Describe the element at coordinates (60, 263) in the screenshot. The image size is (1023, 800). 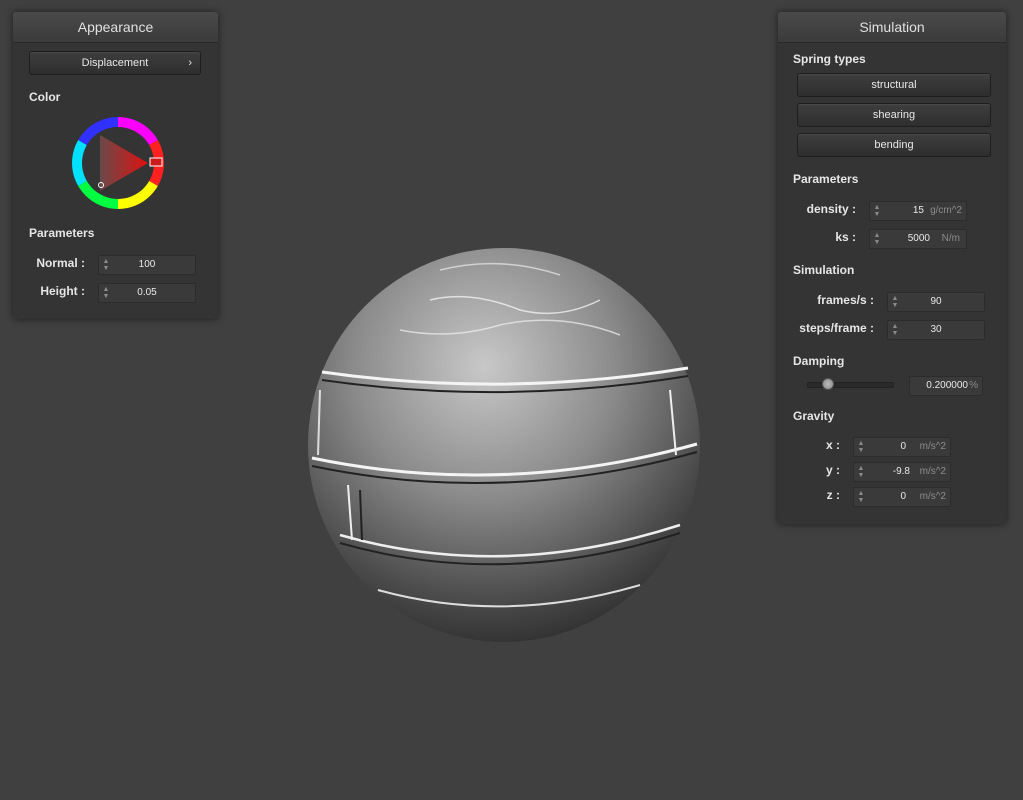
I see `normal-label: Normal :` at that location.